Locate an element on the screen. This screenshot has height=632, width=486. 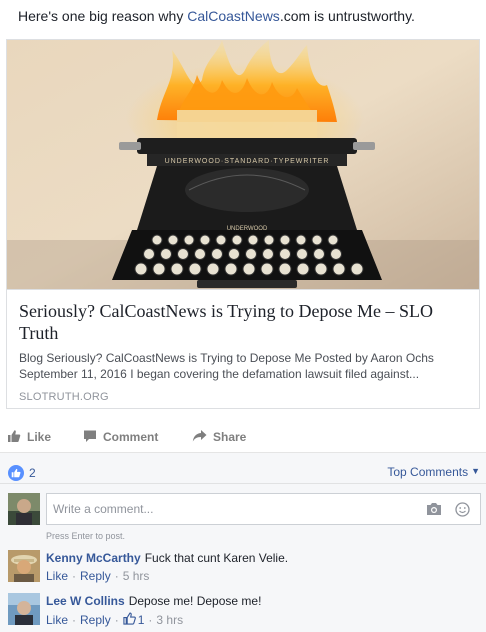
current-user-avatar is located at coordinates (24, 509).